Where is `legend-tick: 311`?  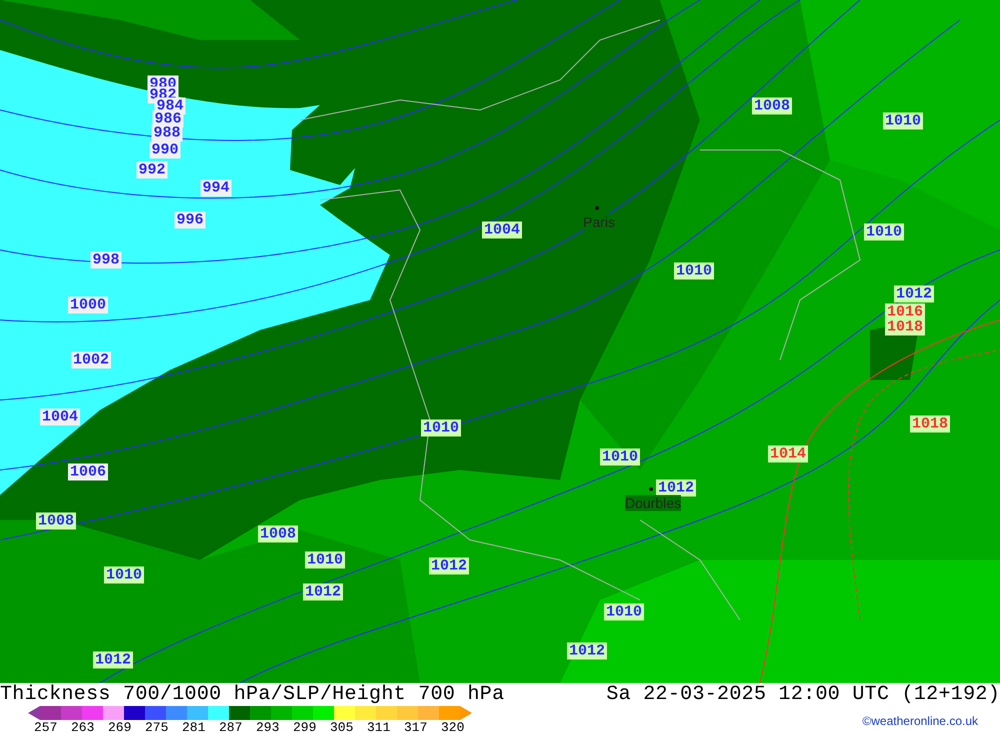 legend-tick: 311 is located at coordinates (379, 726).